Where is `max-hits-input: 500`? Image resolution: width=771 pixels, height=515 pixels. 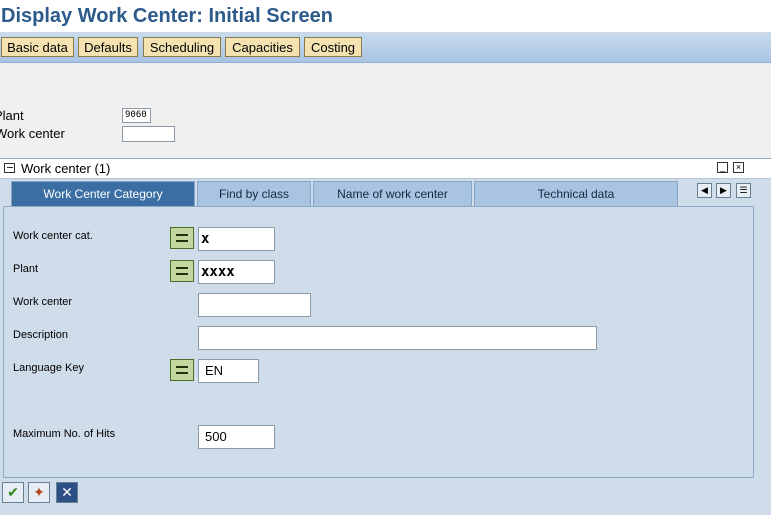
max-hits-input: 500 is located at coordinates (236, 437).